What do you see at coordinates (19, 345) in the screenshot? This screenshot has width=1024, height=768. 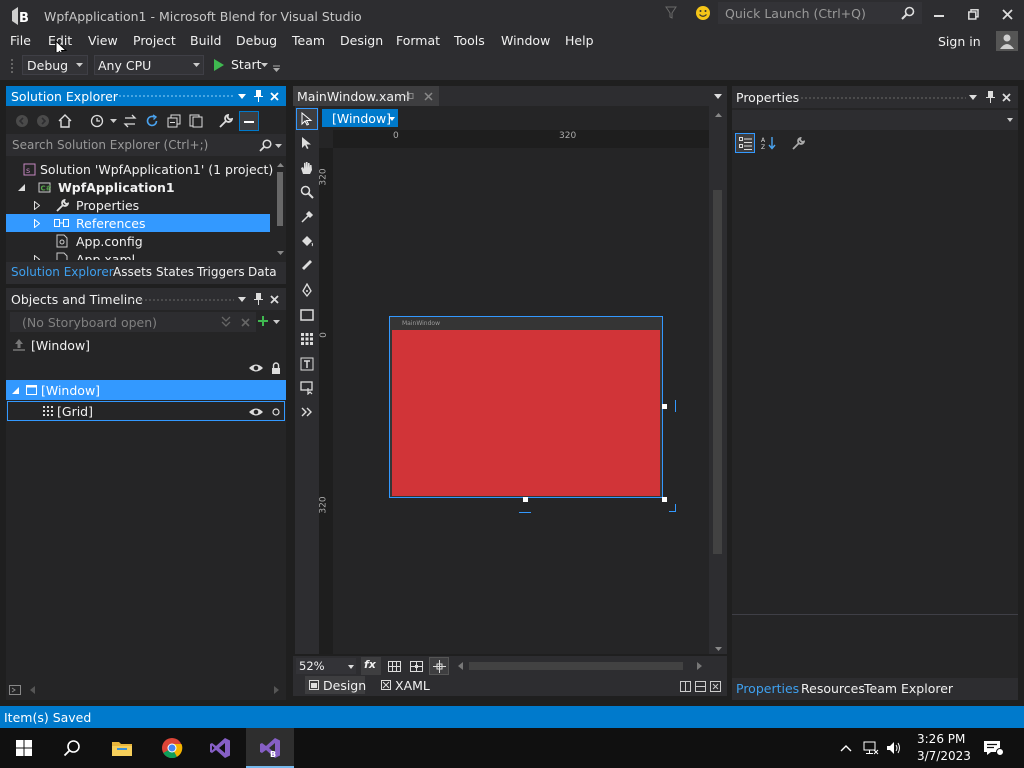 I see `scope-up-icon` at bounding box center [19, 345].